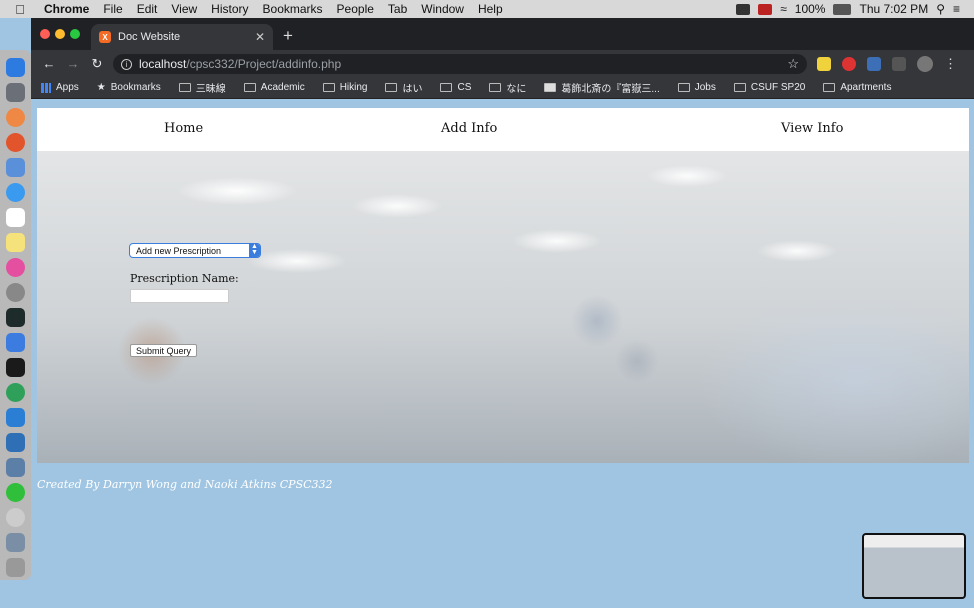 The image size is (974, 608). I want to click on messages-icon, so click(15, 192).